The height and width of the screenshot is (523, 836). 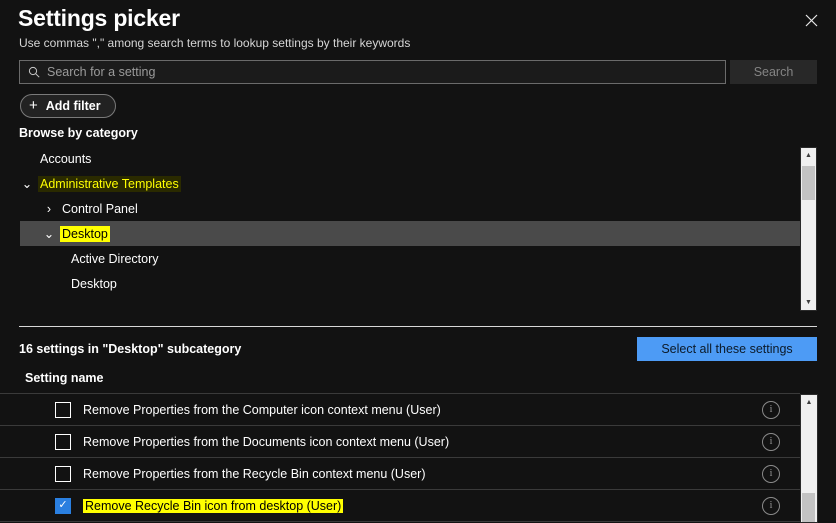 I want to click on add-filter-button: + Add filter, so click(x=68, y=106).